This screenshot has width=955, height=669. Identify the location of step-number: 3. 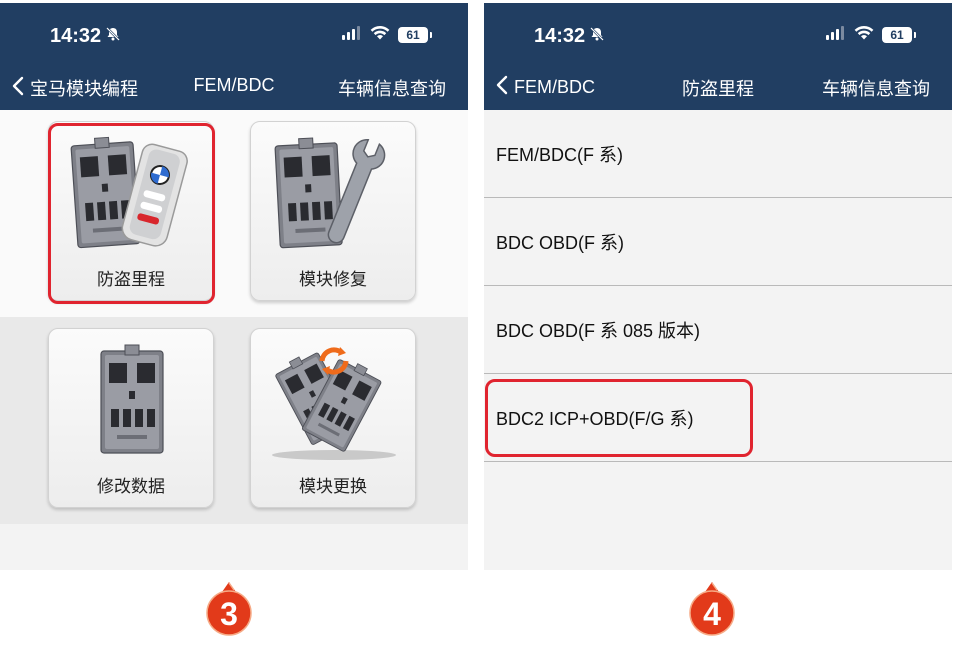
(229, 614).